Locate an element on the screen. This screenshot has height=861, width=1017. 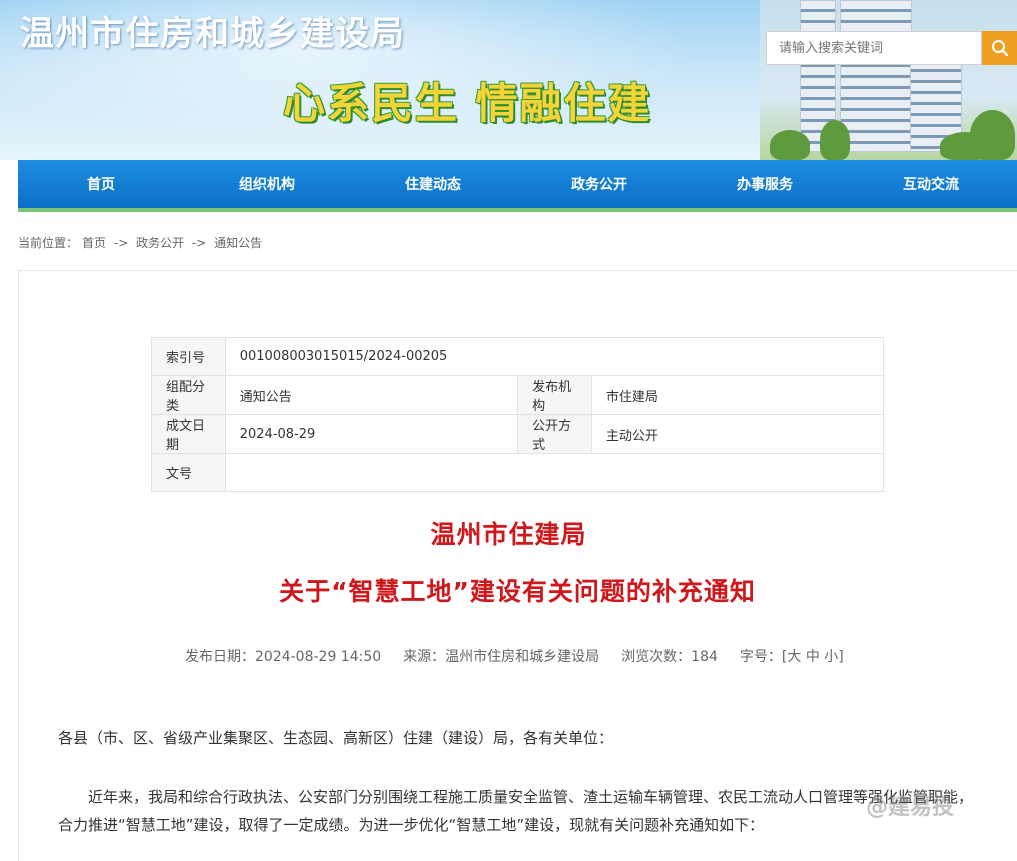
article-title-line1: 温州市住建局 is located at coordinates (508, 534).